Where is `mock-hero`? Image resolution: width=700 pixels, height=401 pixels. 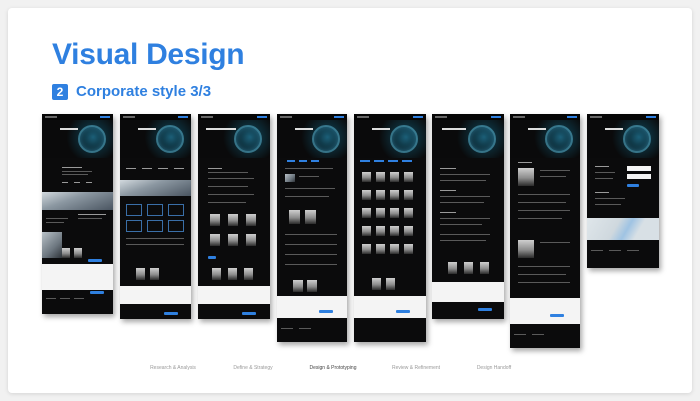
mock-hero is located at coordinates (77, 139).